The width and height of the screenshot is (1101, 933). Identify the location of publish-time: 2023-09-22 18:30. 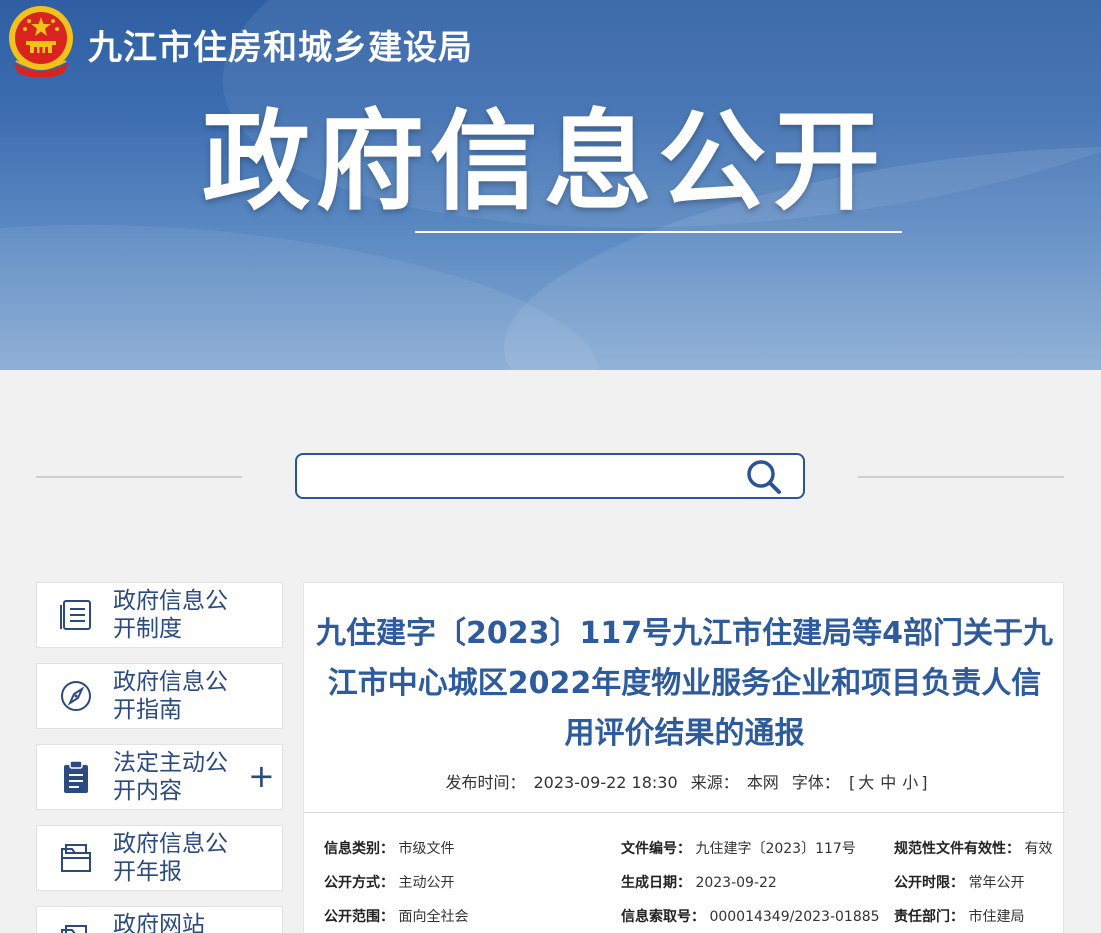
(605, 782).